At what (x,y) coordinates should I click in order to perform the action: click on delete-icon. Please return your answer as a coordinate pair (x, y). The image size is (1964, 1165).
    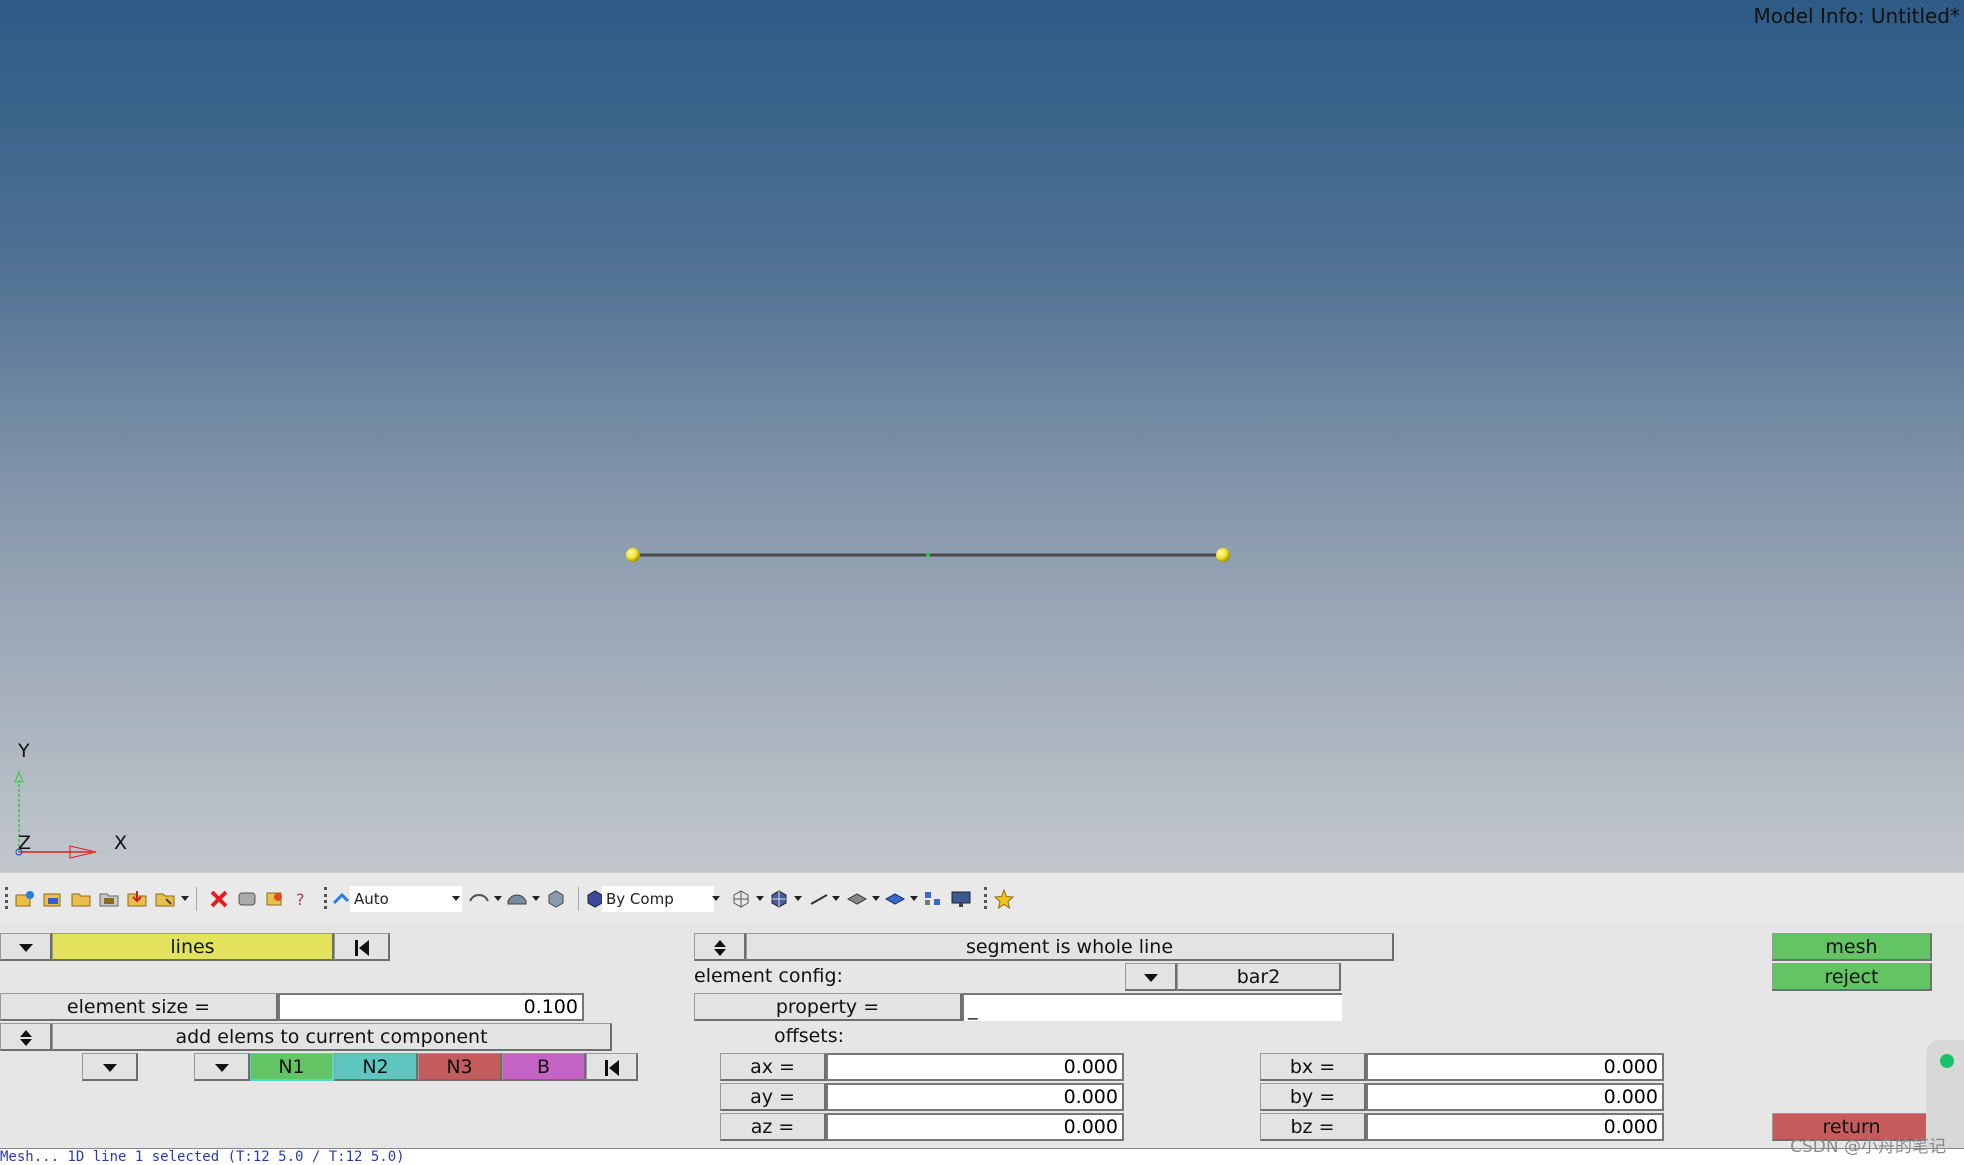
    Looking at the image, I should click on (219, 899).